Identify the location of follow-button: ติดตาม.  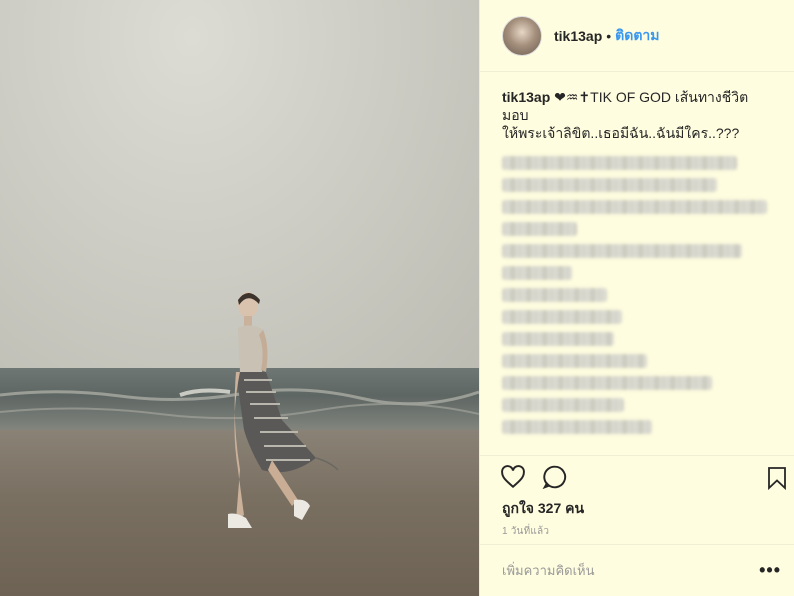
(637, 36).